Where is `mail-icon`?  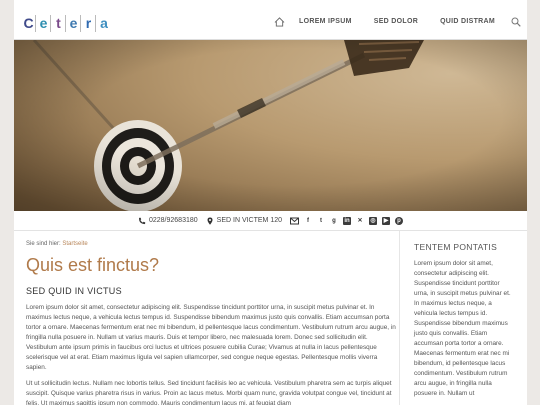
mail-icon is located at coordinates (295, 221).